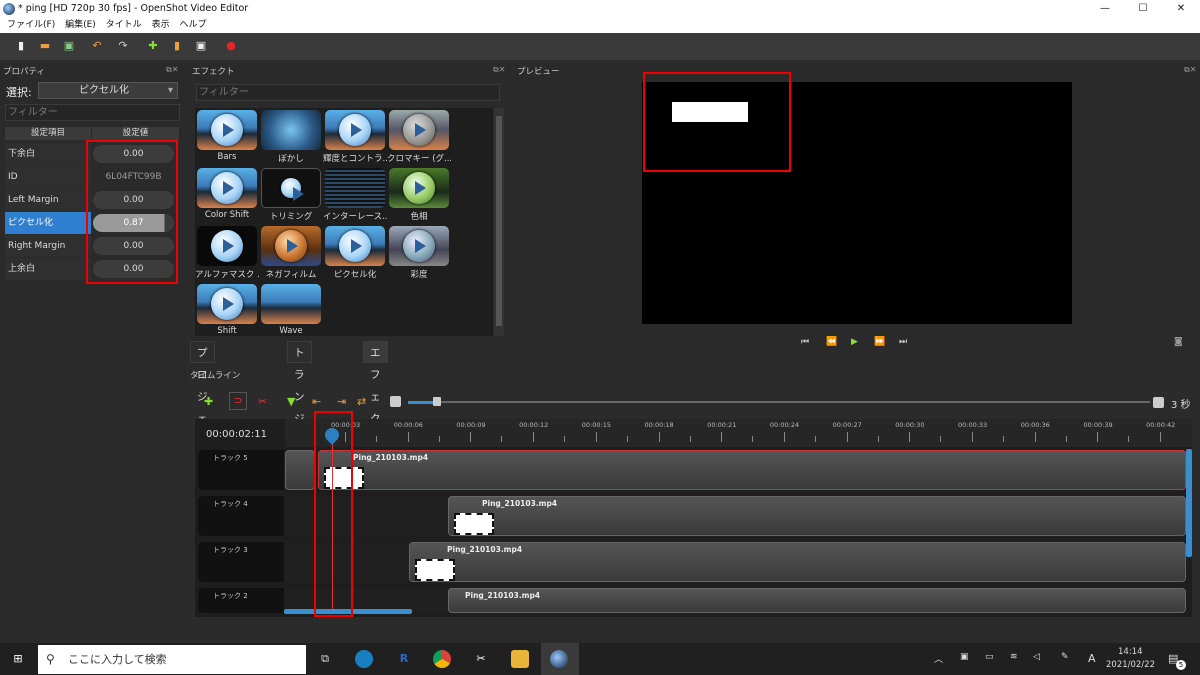 This screenshot has height=675, width=1200. Describe the element at coordinates (1092, 658) in the screenshot. I see `ime-indicator: A` at that location.